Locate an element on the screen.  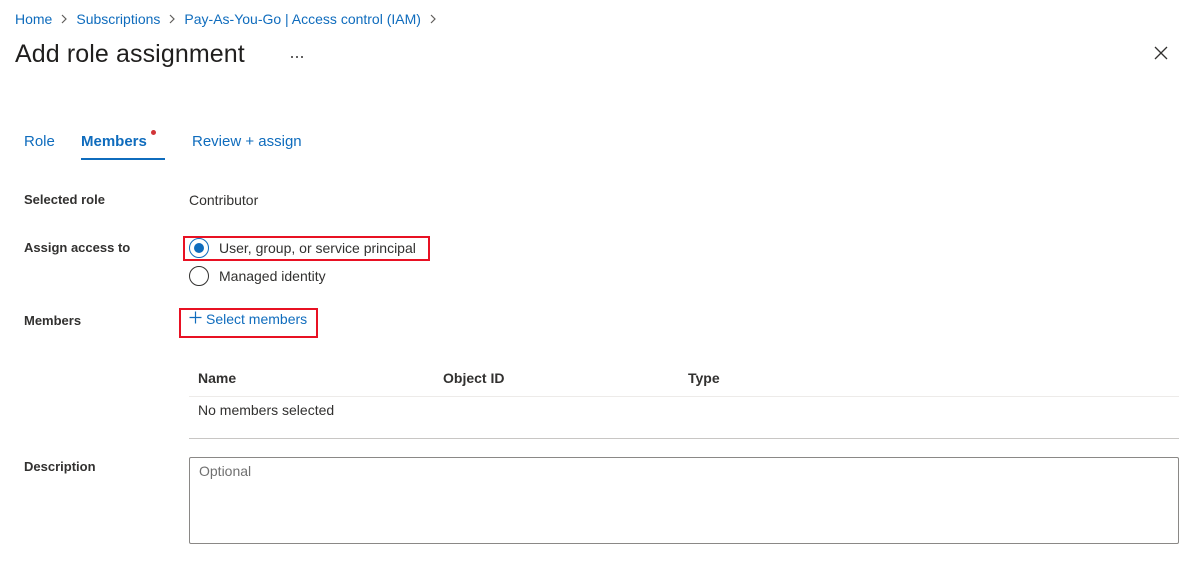
more-options-button is located at coordinates (297, 55).